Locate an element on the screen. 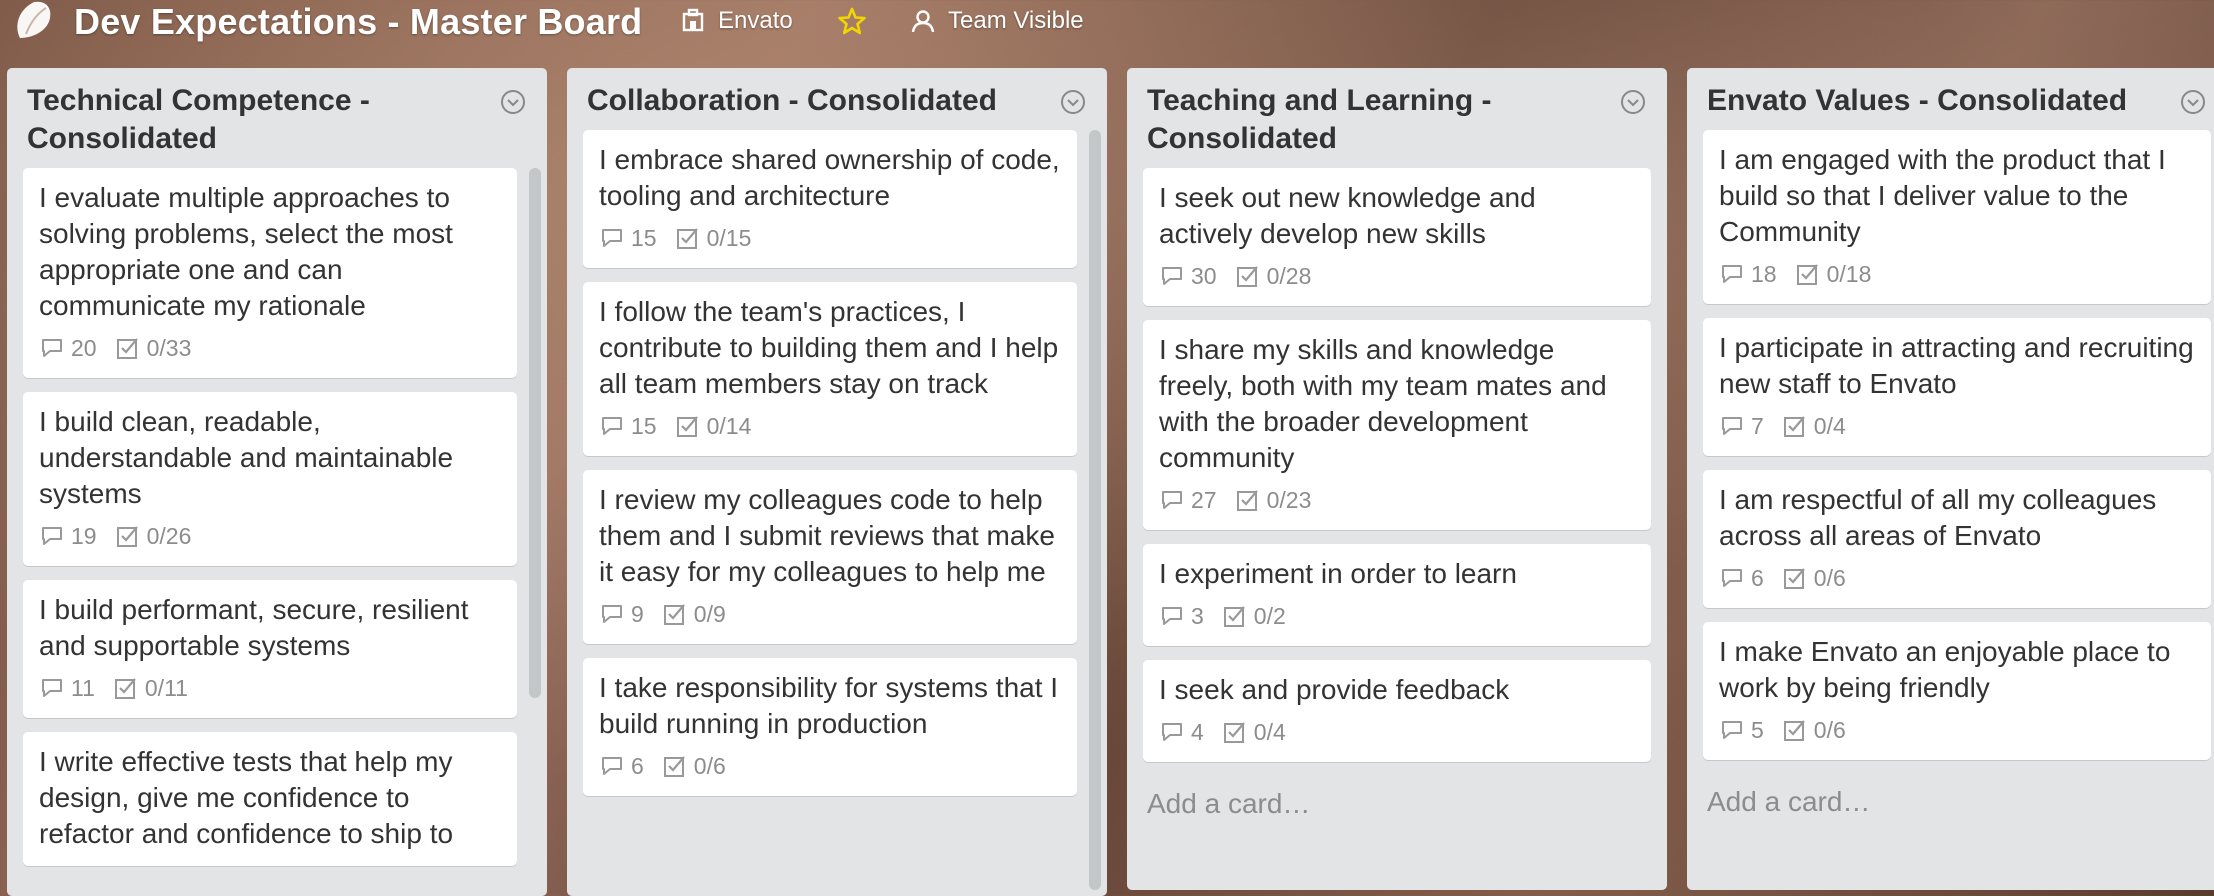  card-badges: 27 0/23 is located at coordinates (1397, 500).